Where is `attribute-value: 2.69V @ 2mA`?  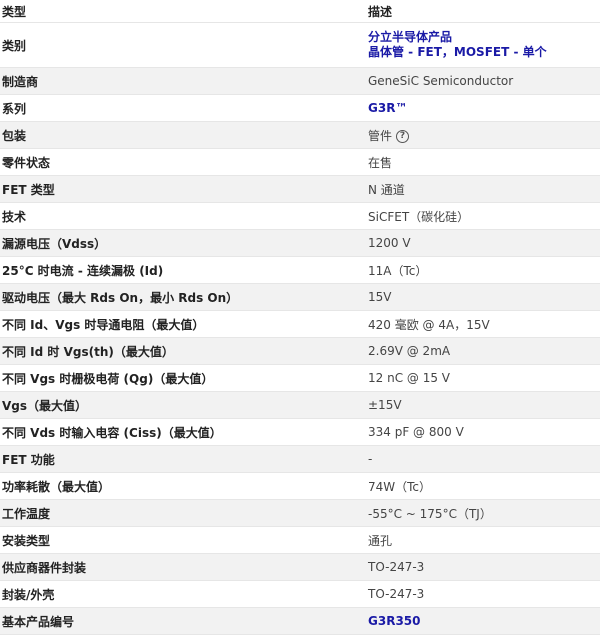
attribute-value: 2.69V @ 2mA is located at coordinates (483, 351).